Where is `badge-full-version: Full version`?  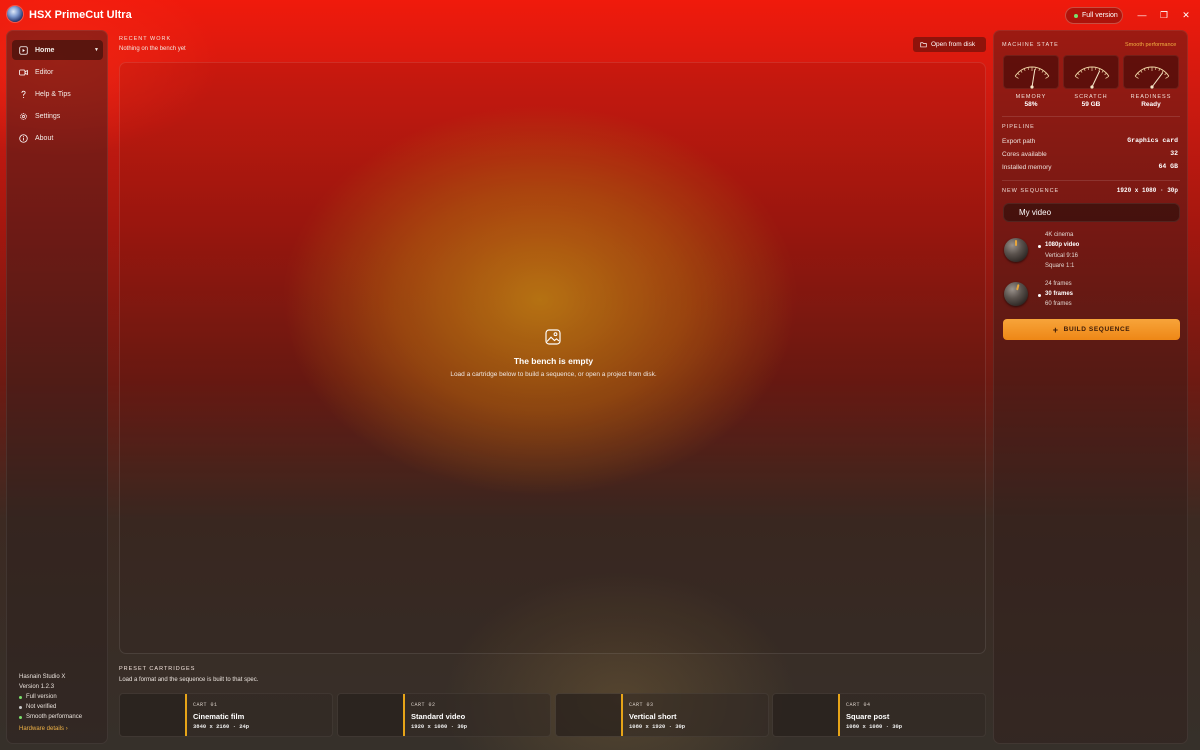 badge-full-version: Full version is located at coordinates (50, 697).